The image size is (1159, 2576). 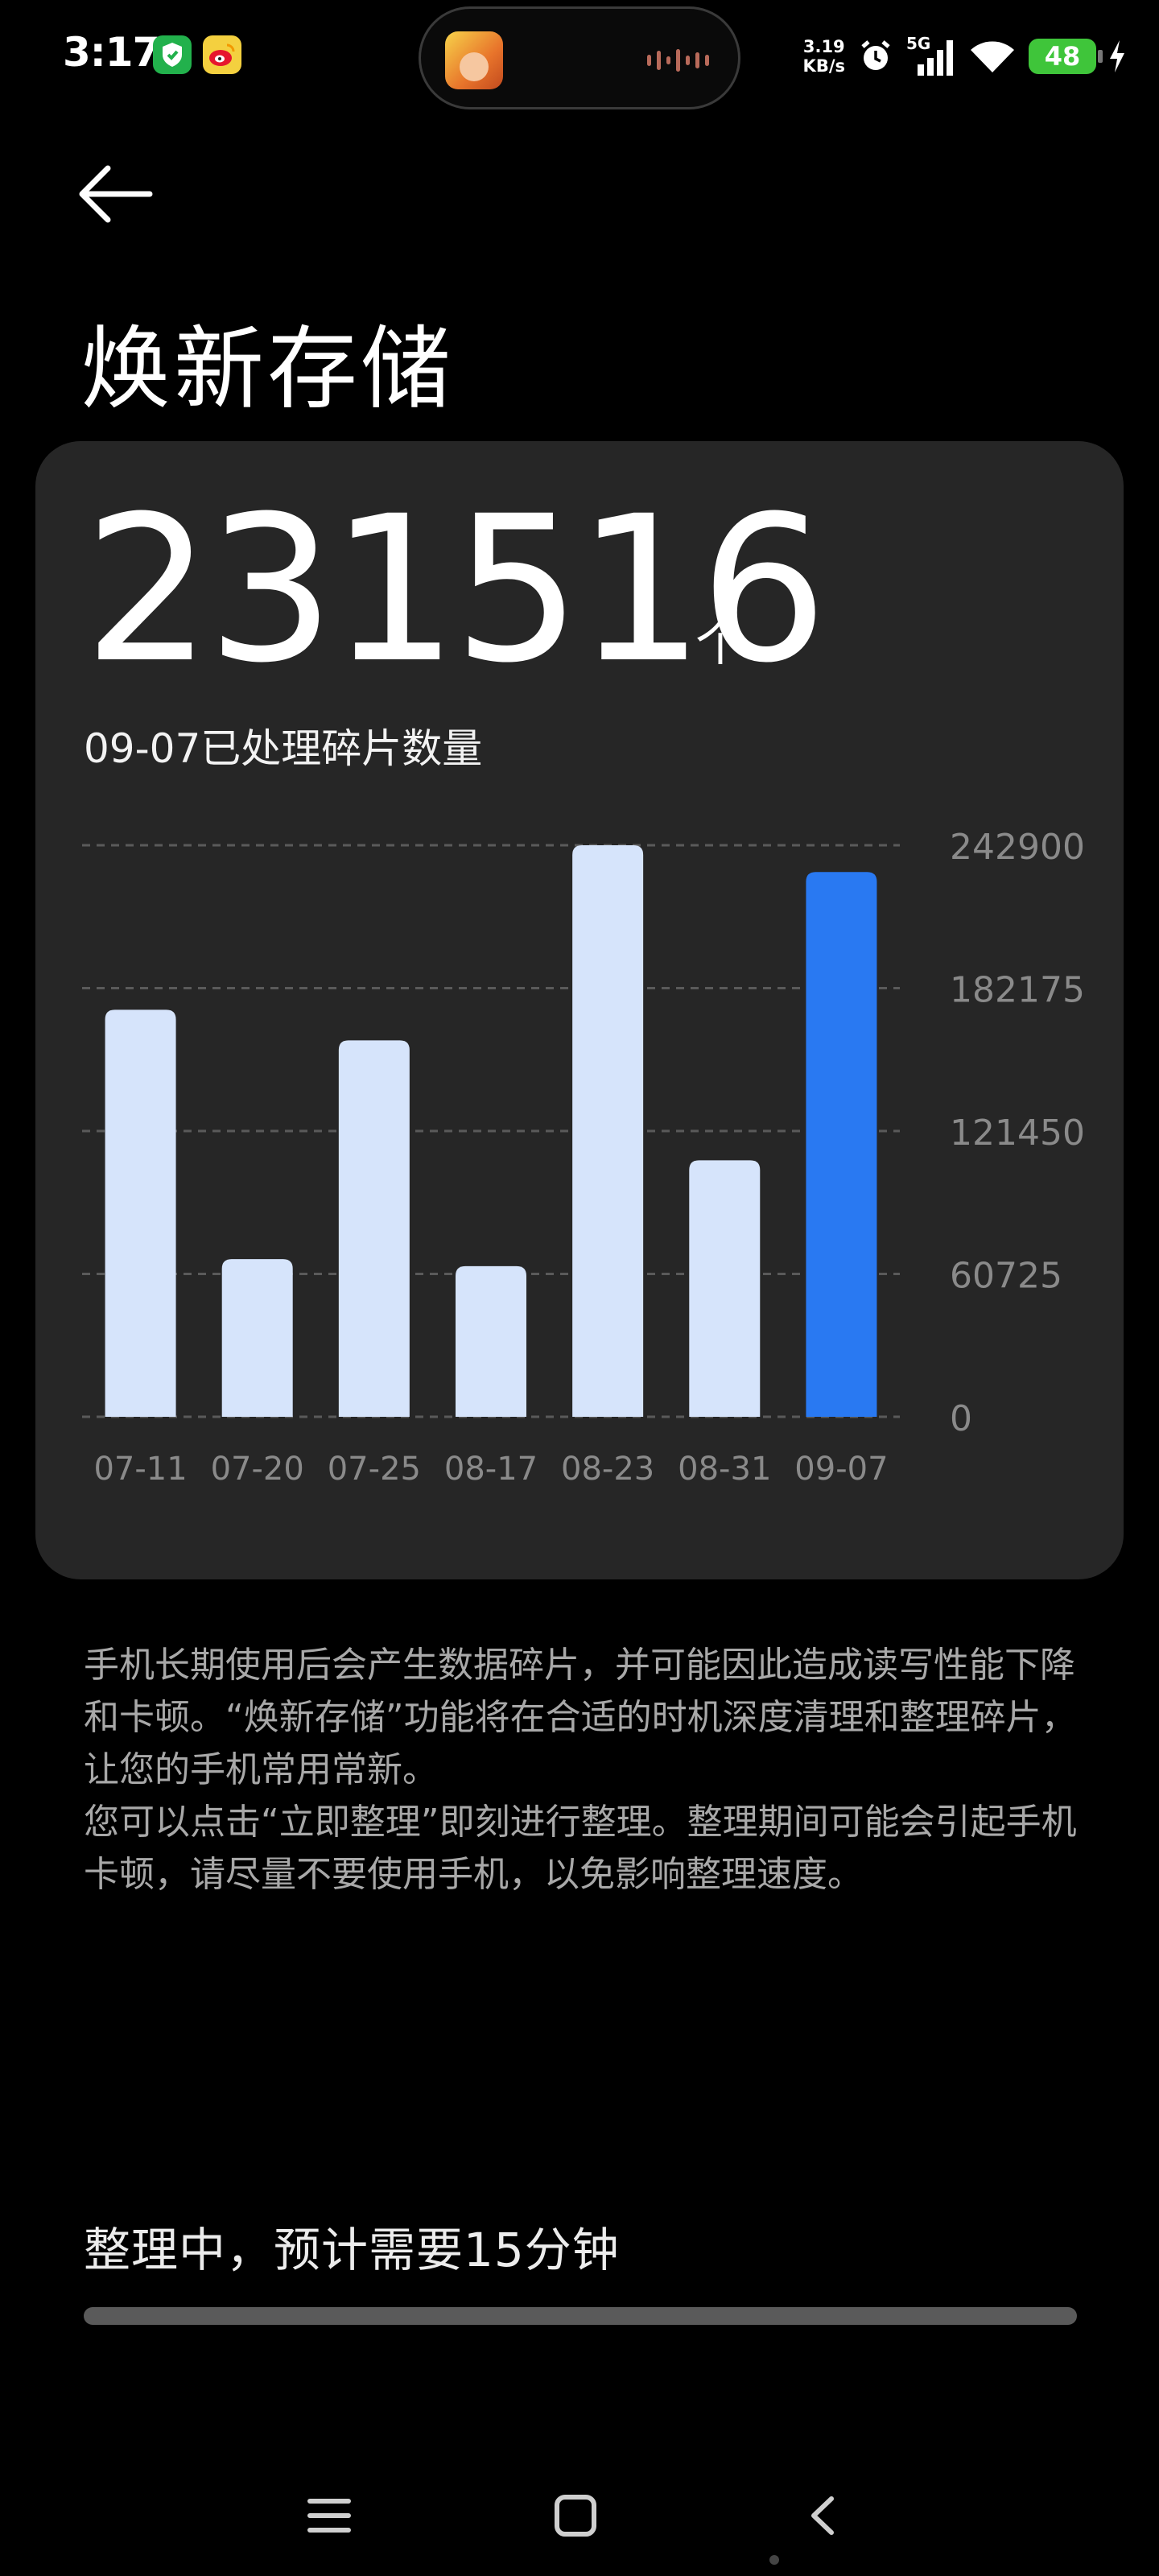 I want to click on y-tick-label: 0, so click(x=961, y=1418).